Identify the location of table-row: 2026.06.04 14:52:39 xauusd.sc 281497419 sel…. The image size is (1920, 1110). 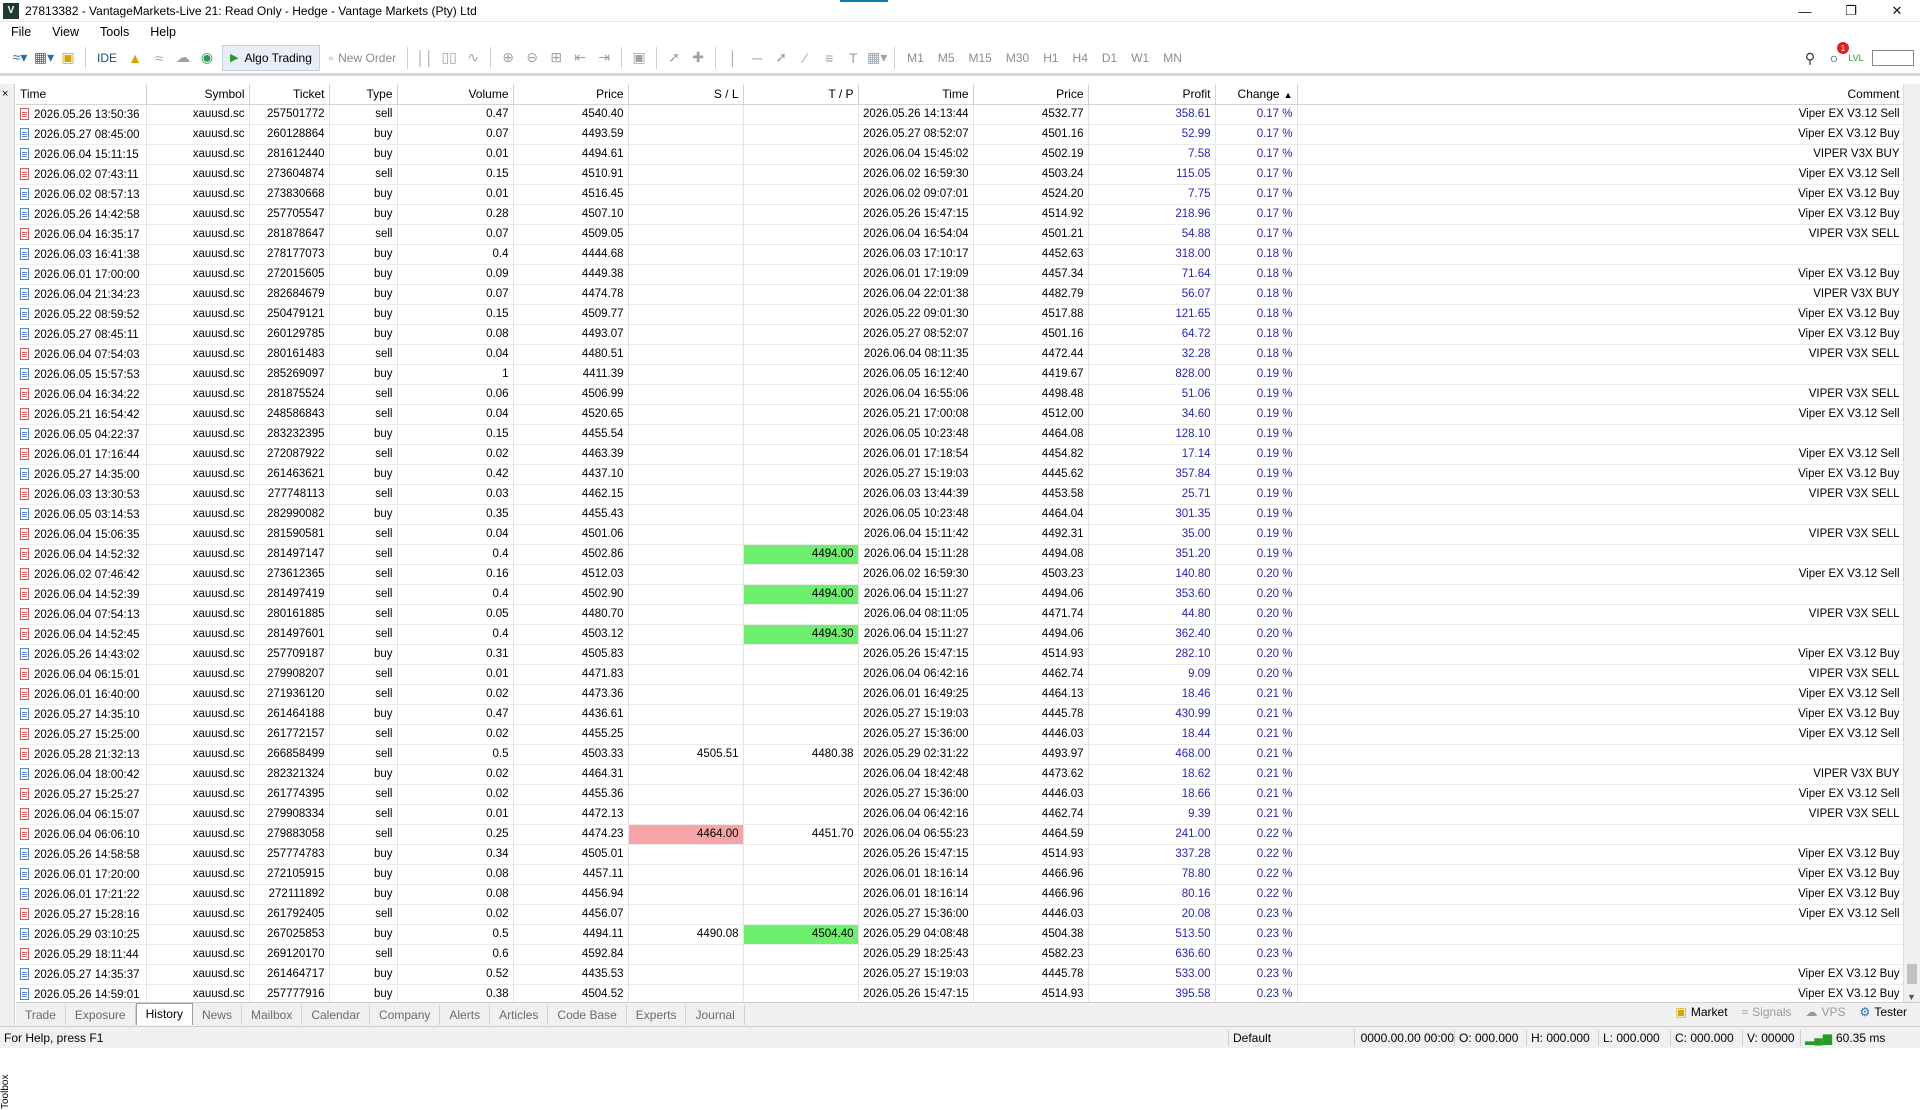
(960, 594).